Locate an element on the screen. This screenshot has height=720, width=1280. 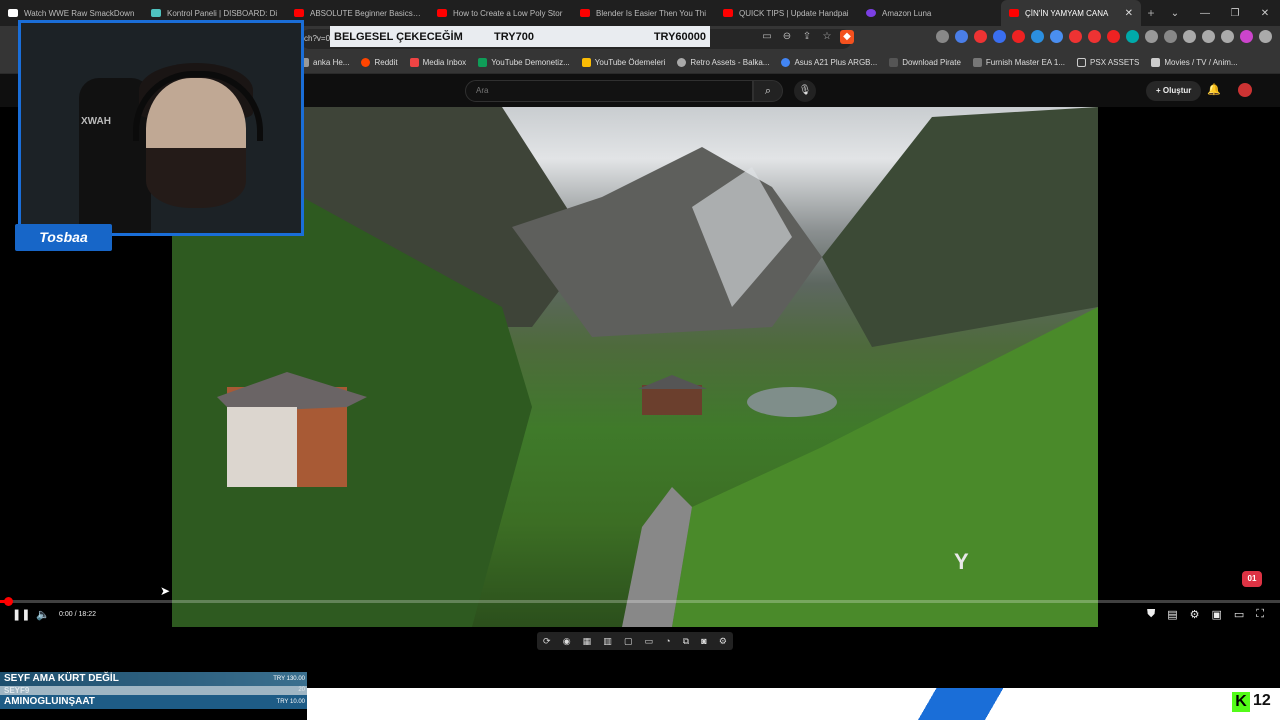
window-icon: ▭ is located at coordinates (649, 641).